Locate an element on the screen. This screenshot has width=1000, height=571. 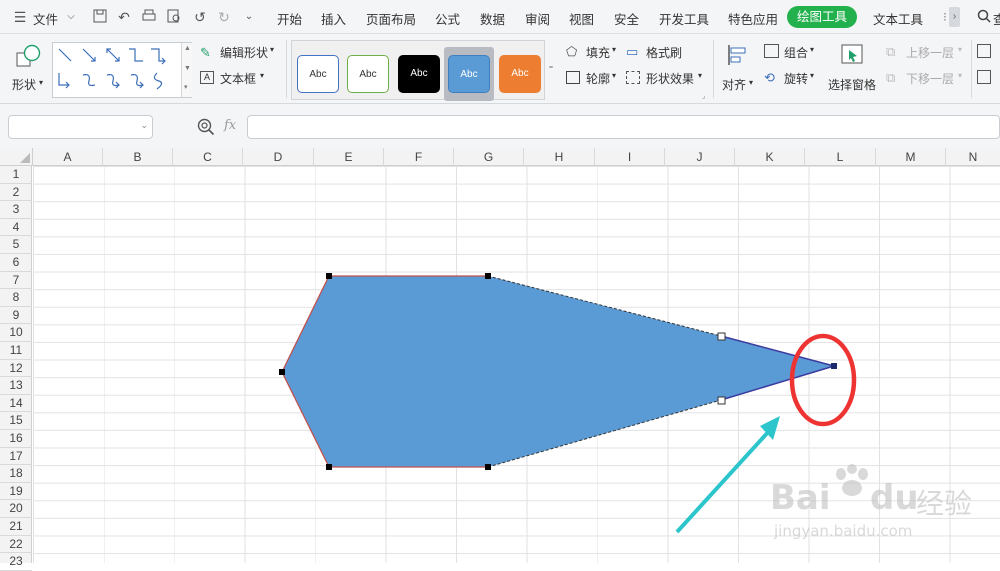
watermark-url: jingyan.baidu.com is located at coordinates (843, 531).